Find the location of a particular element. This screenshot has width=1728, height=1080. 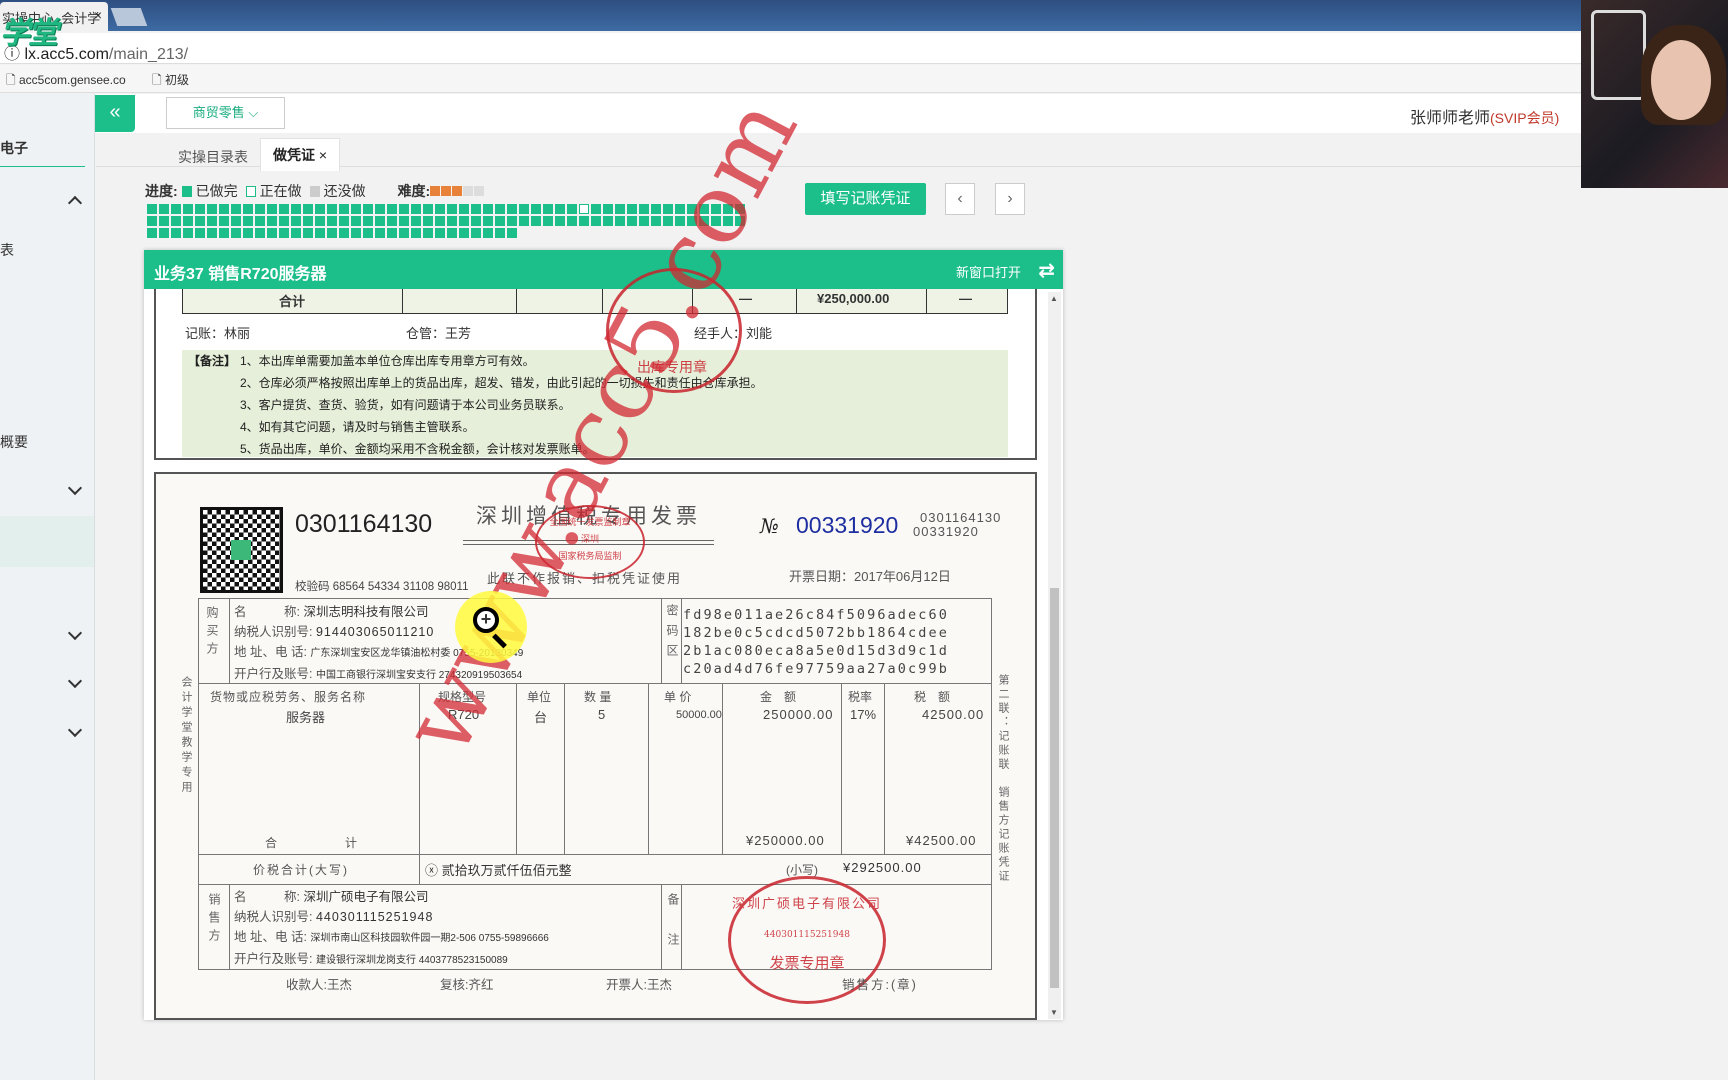

swap-icon: ⇄ is located at coordinates (1046, 270).